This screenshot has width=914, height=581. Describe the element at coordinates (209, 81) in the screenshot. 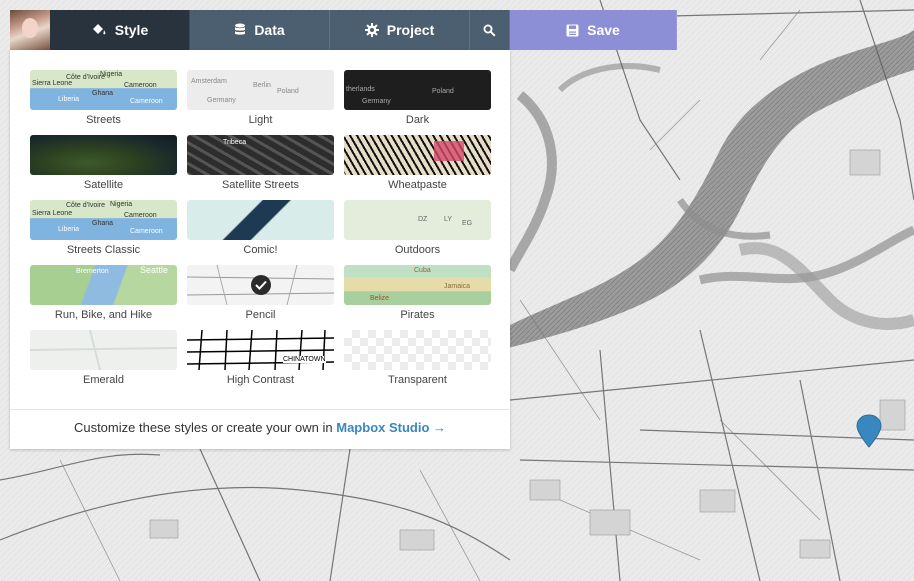

I see `thumb-label: Amsterdam` at that location.